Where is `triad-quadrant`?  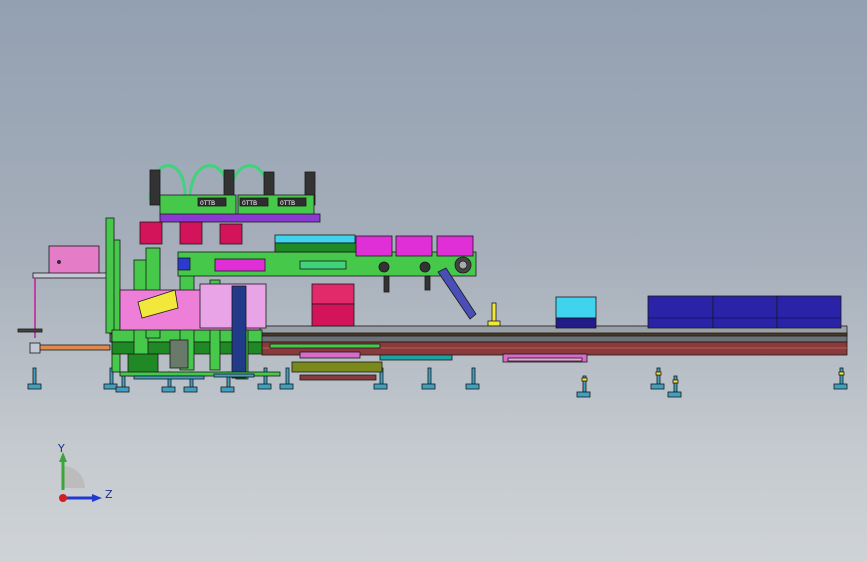
triad-quadrant is located at coordinates (74, 477).